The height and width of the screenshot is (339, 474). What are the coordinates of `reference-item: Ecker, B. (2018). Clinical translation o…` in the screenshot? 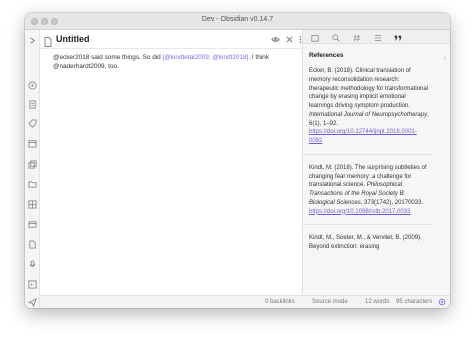 It's located at (369, 106).